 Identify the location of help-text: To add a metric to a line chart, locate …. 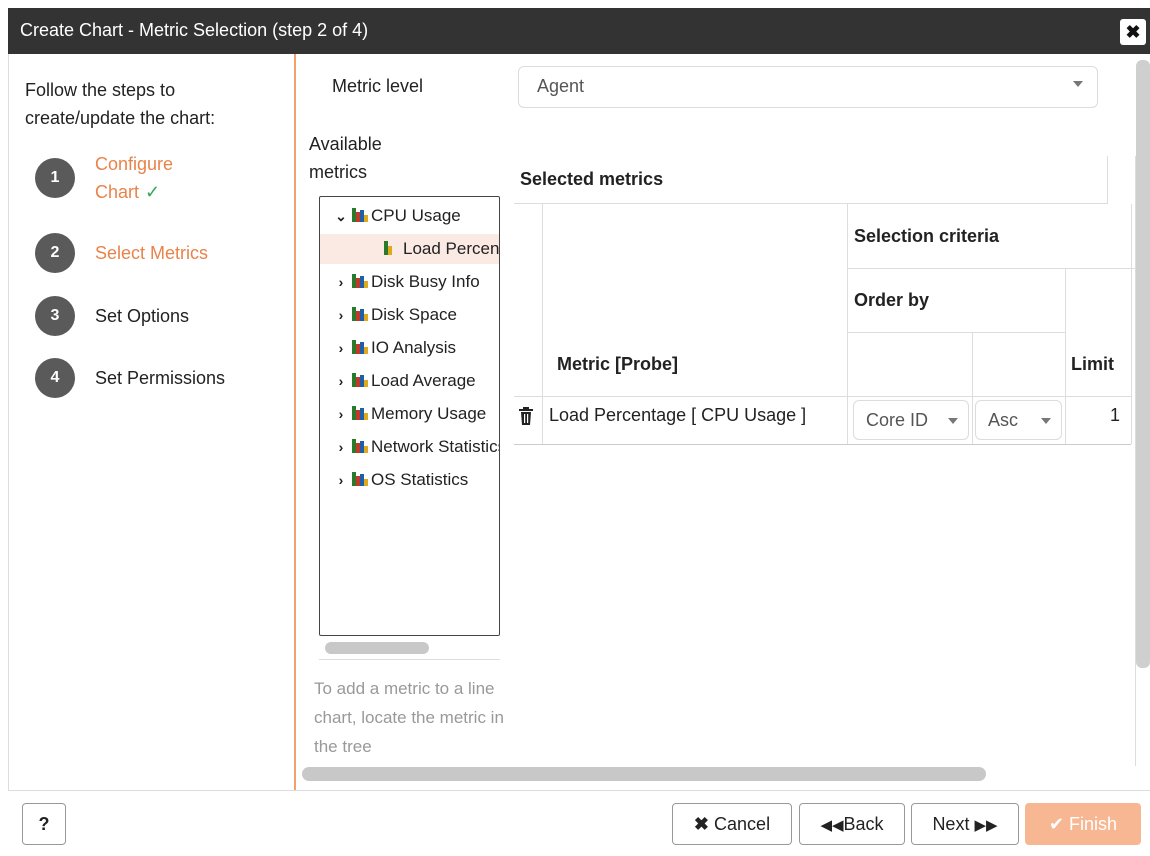
(409, 717).